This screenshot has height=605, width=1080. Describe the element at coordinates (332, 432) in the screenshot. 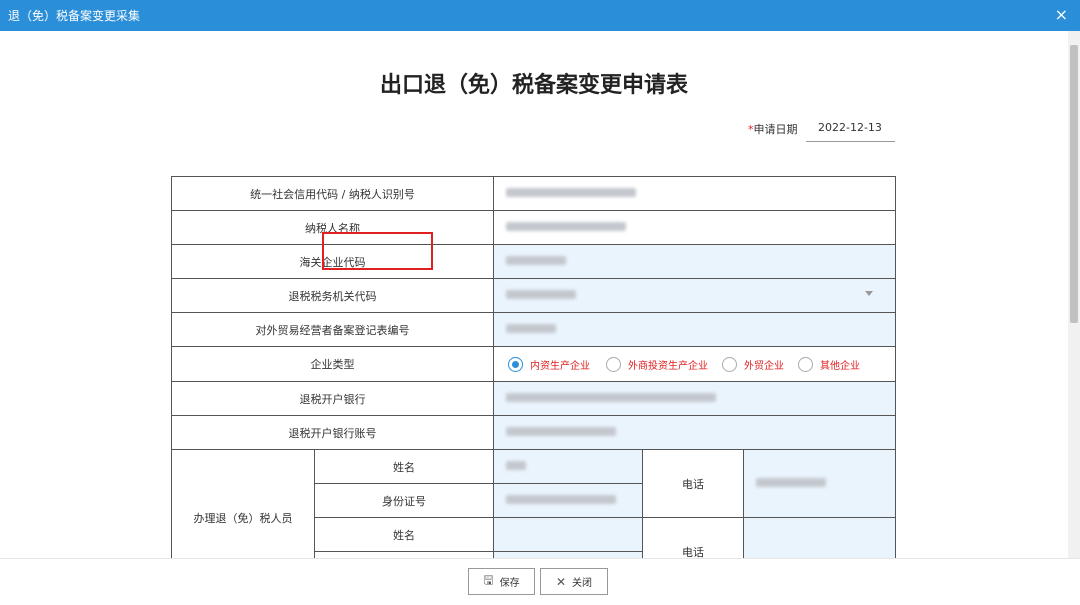

I see `bank-account-label: 退税开户银行账号` at that location.